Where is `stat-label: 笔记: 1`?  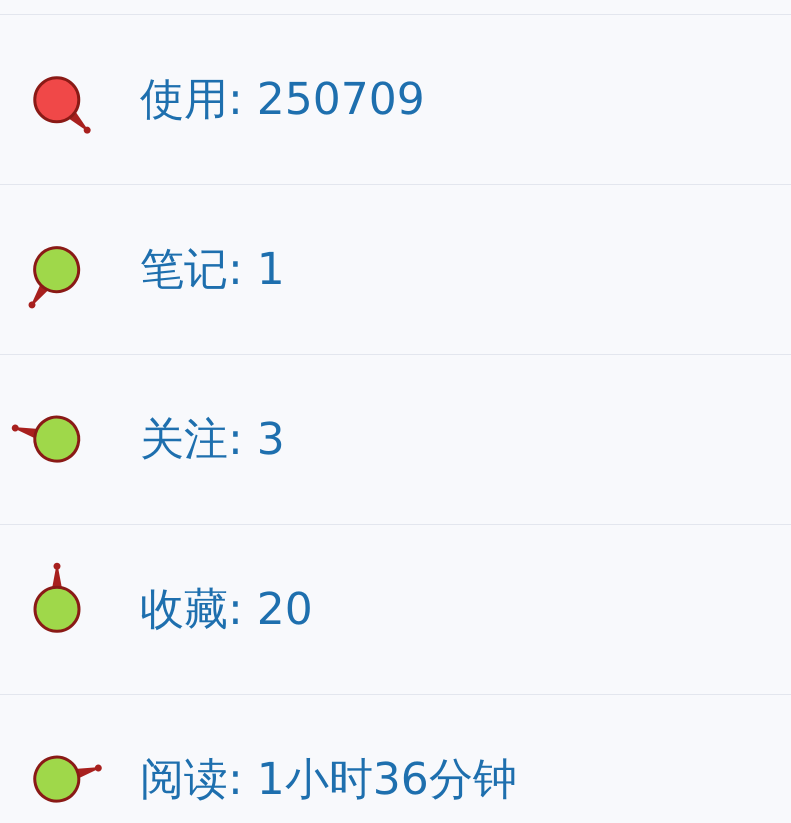
stat-label: 笔记: 1 is located at coordinates (212, 269).